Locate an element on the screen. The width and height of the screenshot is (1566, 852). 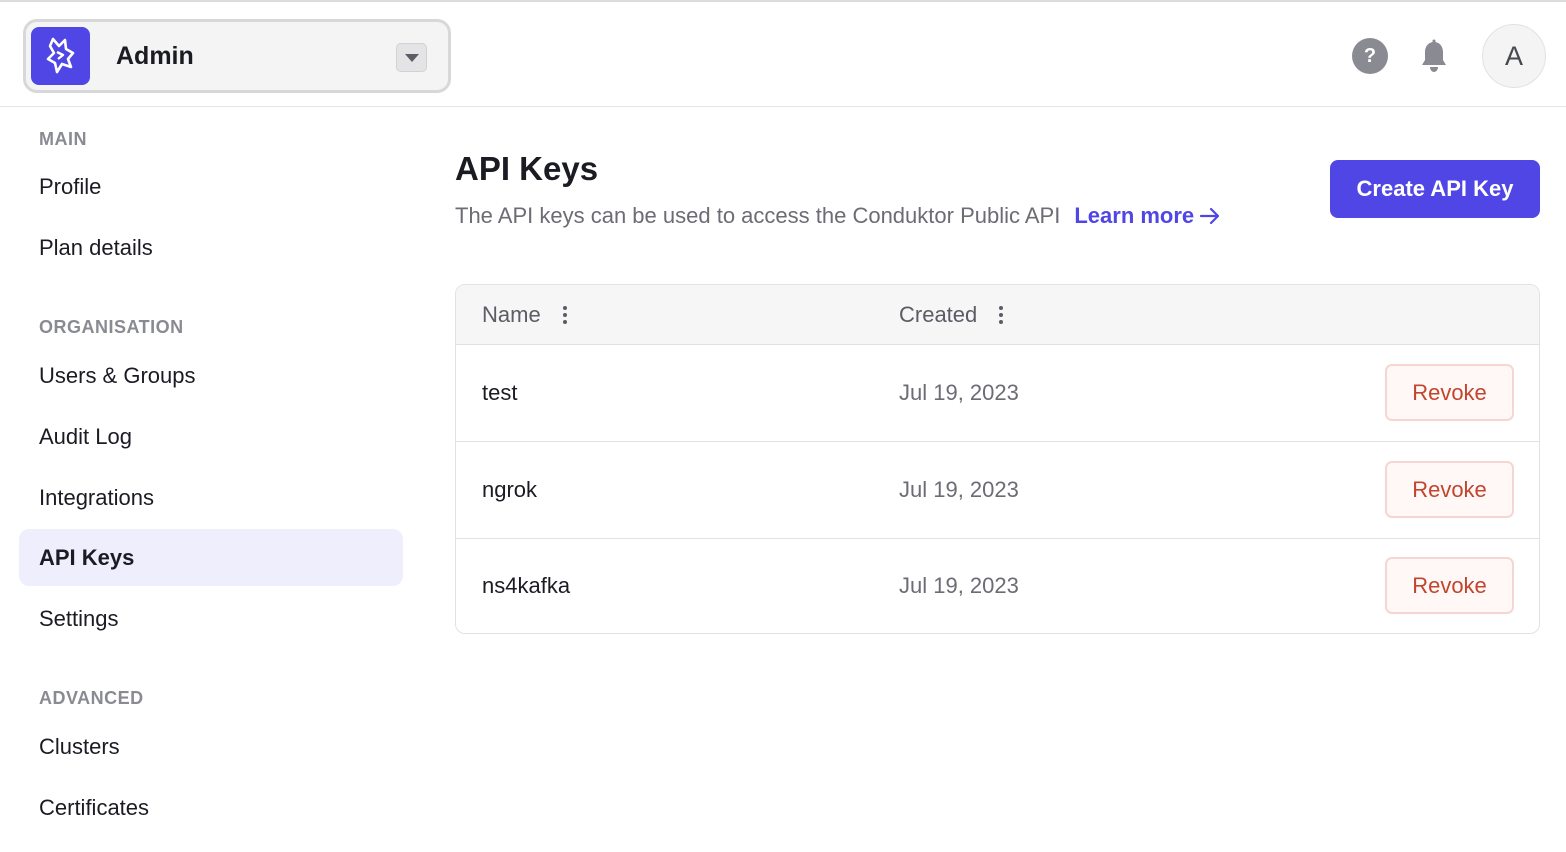
table-header: Name Created is located at coordinates (997, 315).